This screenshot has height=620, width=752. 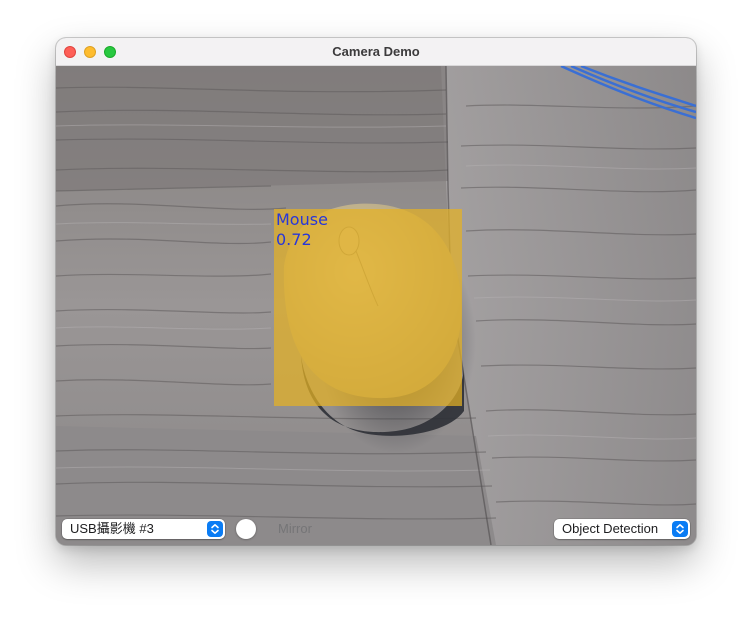 What do you see at coordinates (294, 239) in the screenshot?
I see `detection-score: 0.72` at bounding box center [294, 239].